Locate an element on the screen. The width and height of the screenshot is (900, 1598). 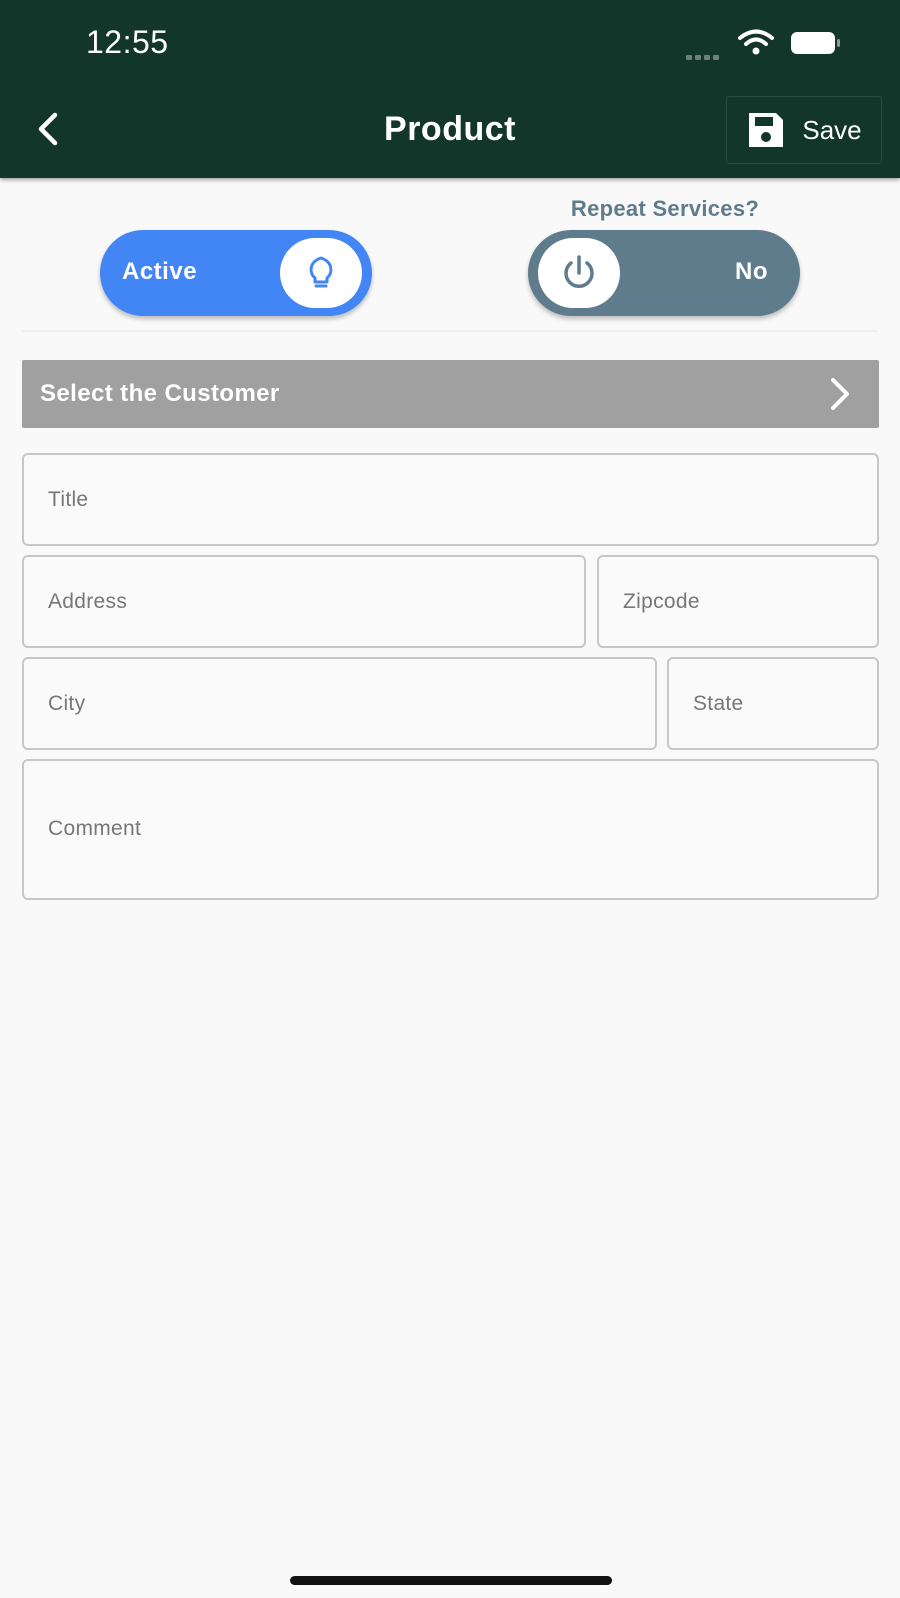
battery-icon is located at coordinates (816, 45).